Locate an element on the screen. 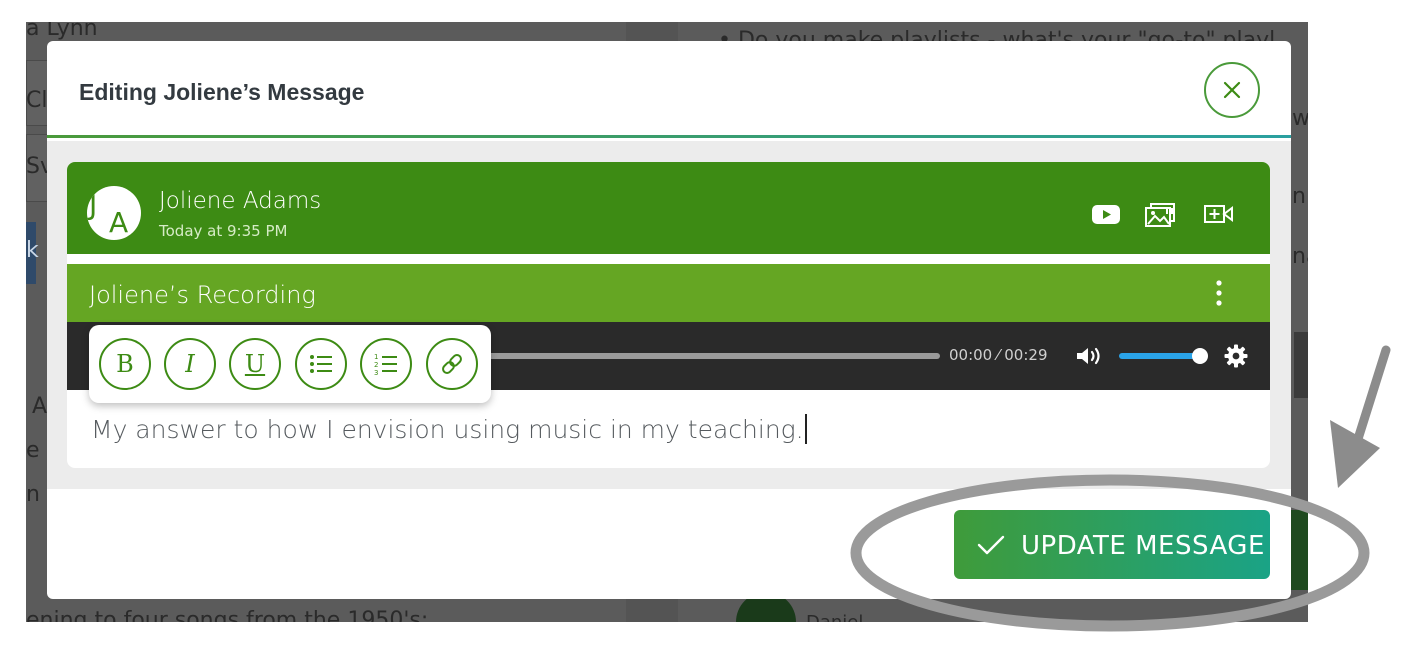 Image resolution: width=1410 pixels, height=658 pixels. bold-button: B is located at coordinates (125, 364).